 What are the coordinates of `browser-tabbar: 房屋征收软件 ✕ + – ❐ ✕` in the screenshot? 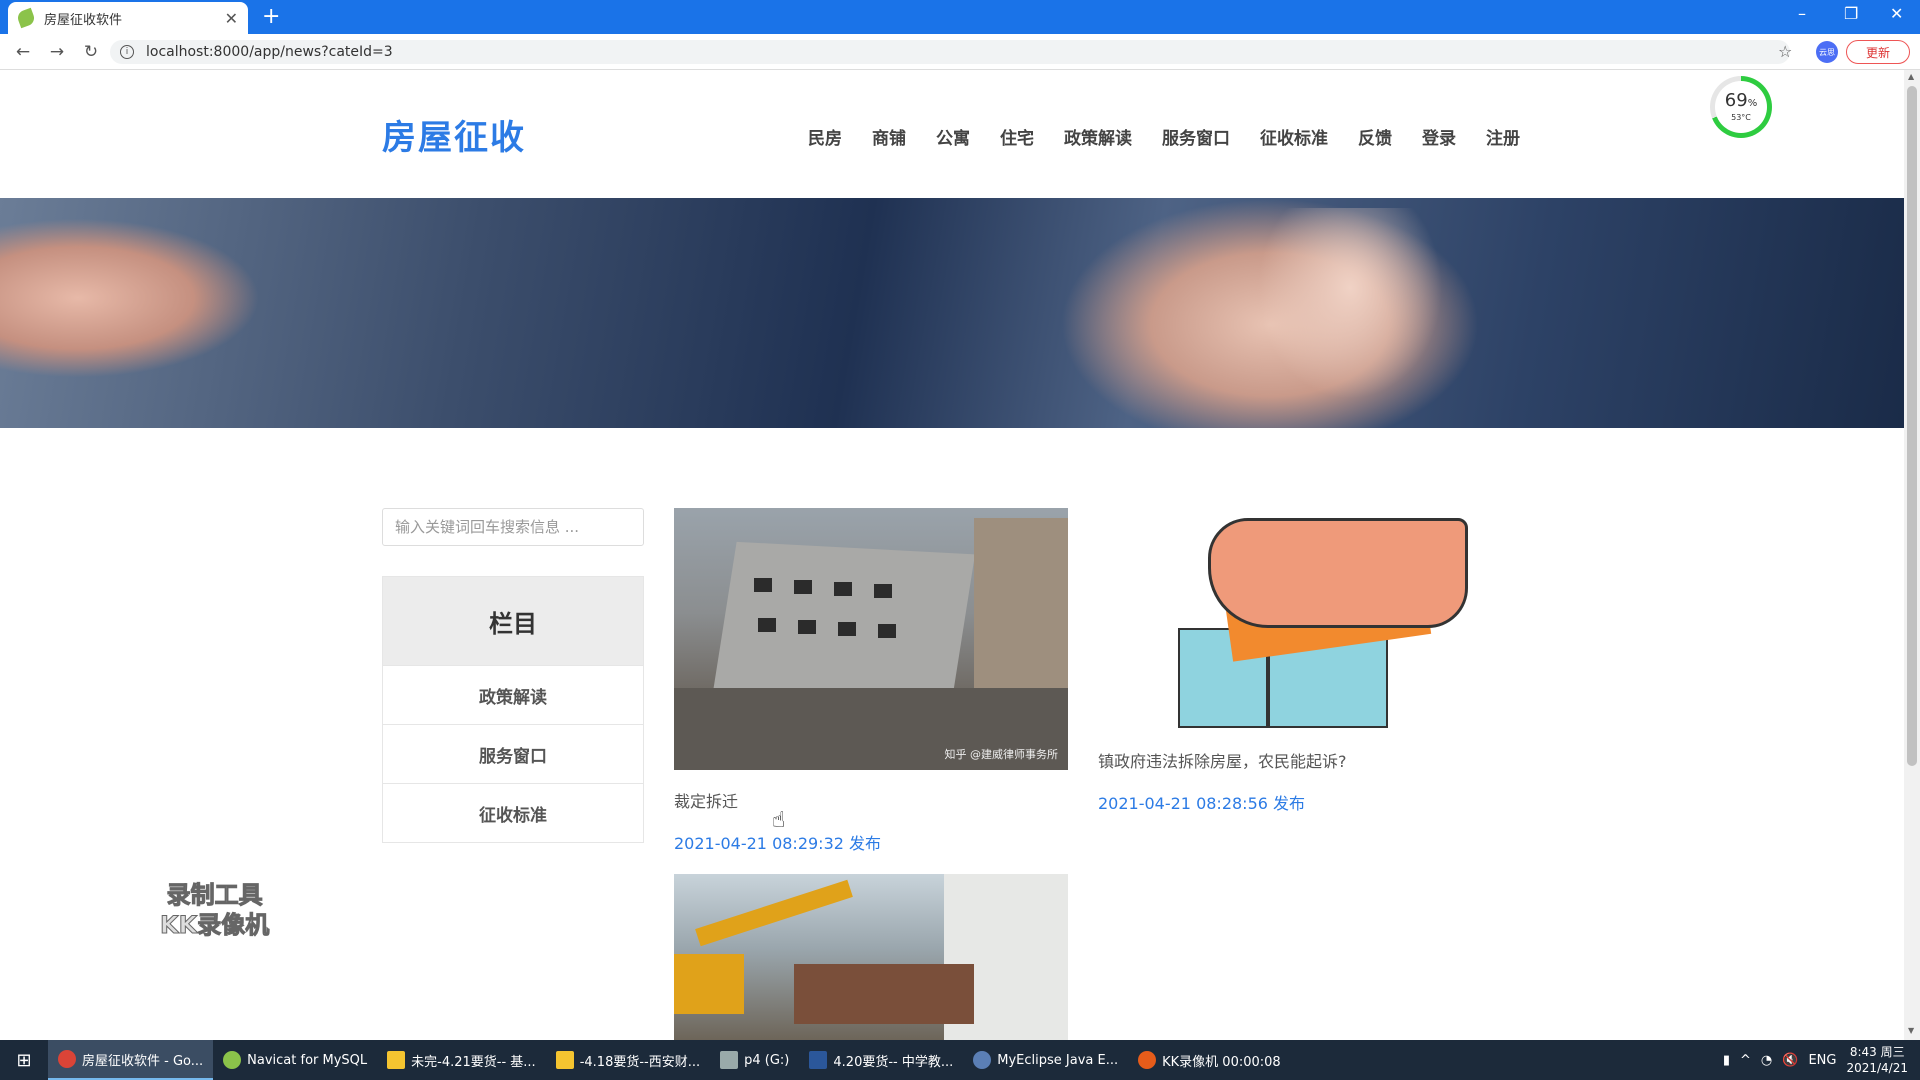 It's located at (960, 17).